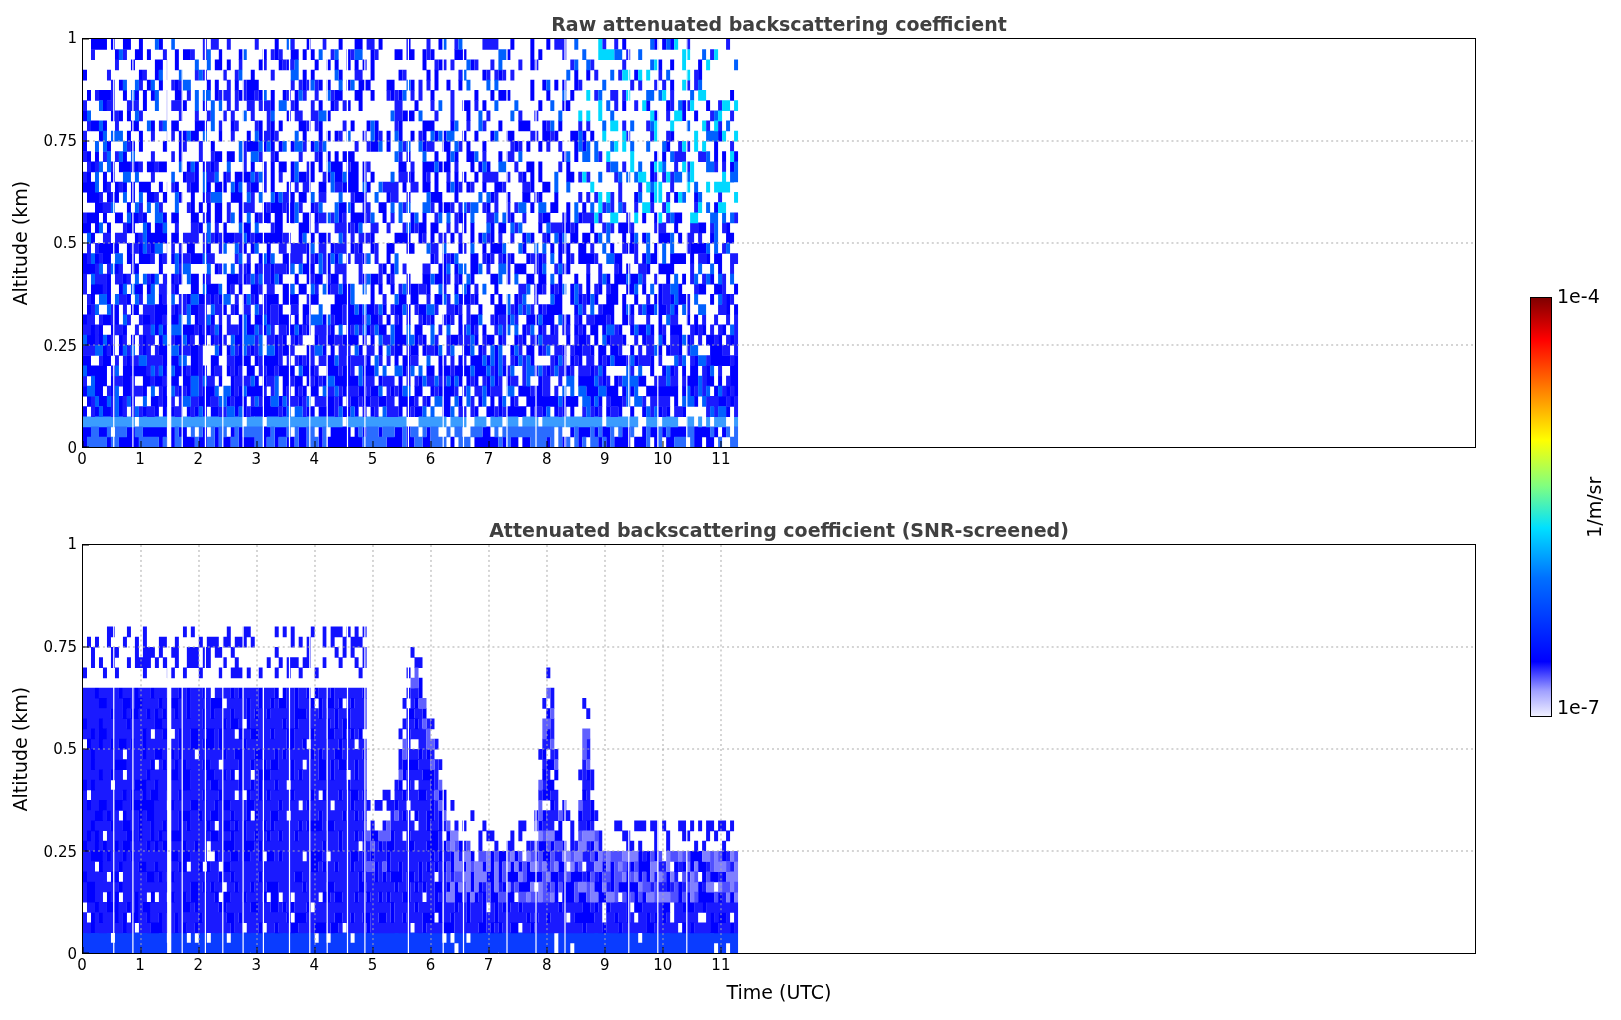 This screenshot has height=1020, width=1621. I want to click on colorbar-label: 1/m/sr, so click(1594, 507).